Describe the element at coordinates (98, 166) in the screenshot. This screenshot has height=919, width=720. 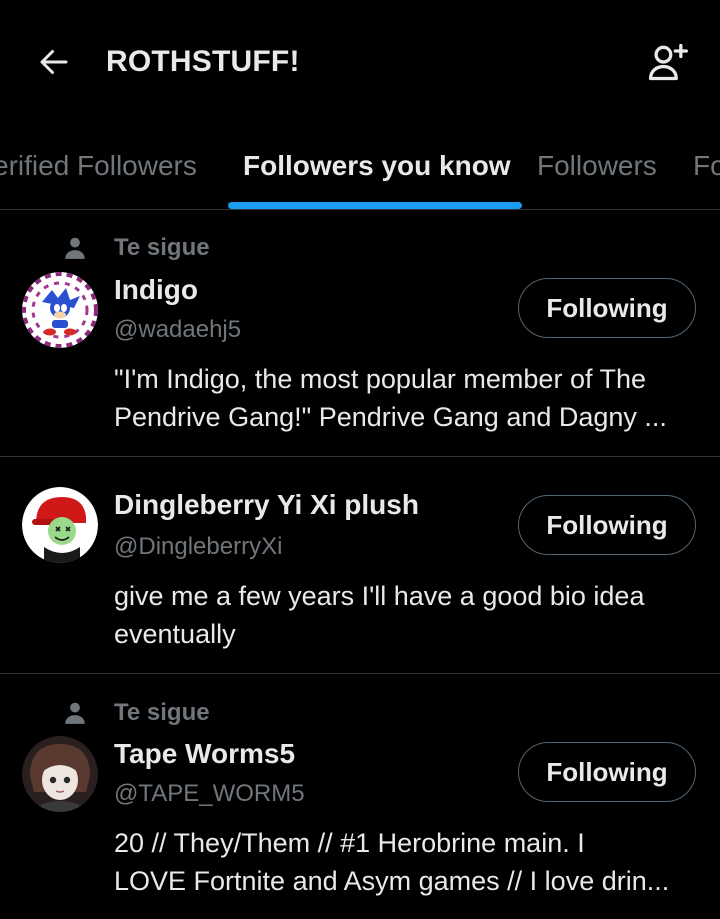
I see `tab-verified-followers: erified Followers` at that location.